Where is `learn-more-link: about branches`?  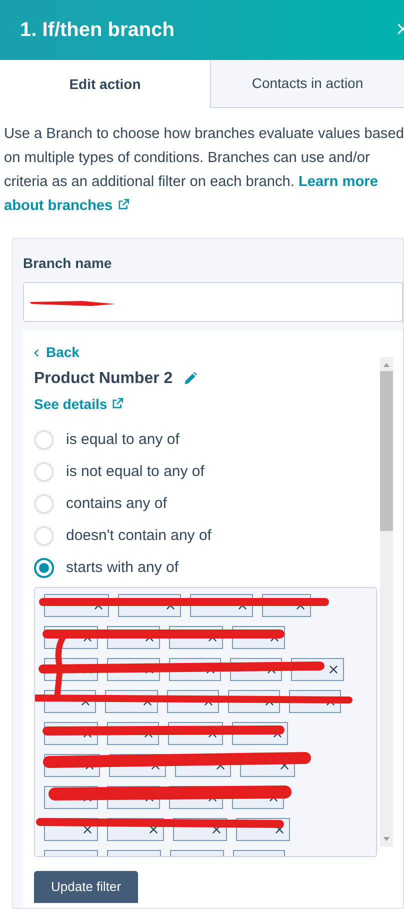 learn-more-link: about branches is located at coordinates (67, 206).